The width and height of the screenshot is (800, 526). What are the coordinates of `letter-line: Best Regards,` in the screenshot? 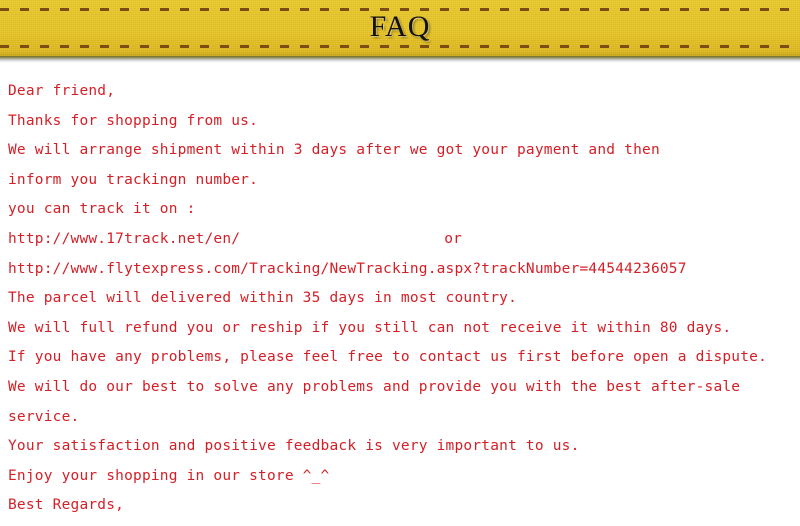 It's located at (66, 505).